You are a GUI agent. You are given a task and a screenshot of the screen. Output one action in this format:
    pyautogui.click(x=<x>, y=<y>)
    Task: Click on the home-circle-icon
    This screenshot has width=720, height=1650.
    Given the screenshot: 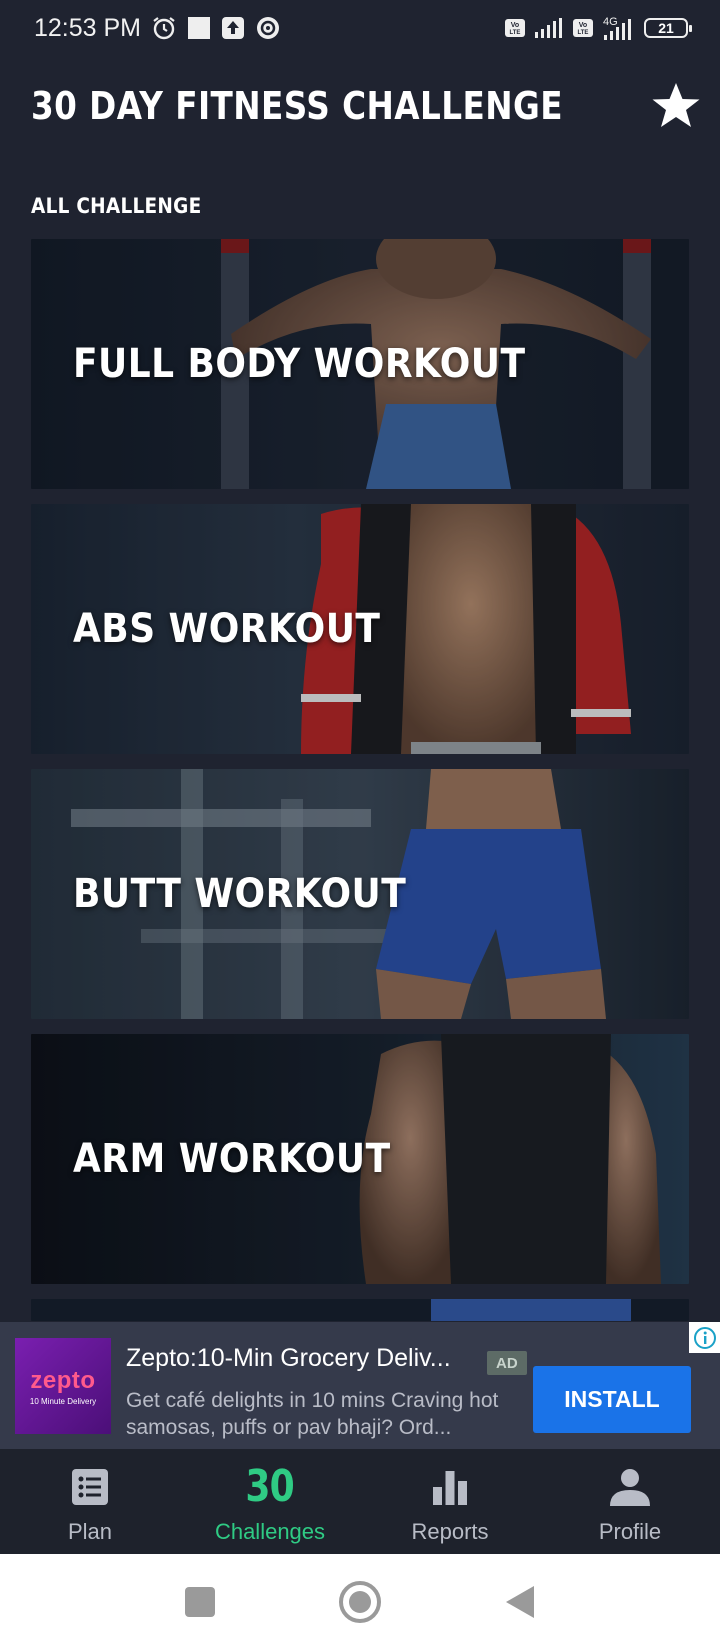 What is the action you would take?
    pyautogui.click(x=360, y=1602)
    